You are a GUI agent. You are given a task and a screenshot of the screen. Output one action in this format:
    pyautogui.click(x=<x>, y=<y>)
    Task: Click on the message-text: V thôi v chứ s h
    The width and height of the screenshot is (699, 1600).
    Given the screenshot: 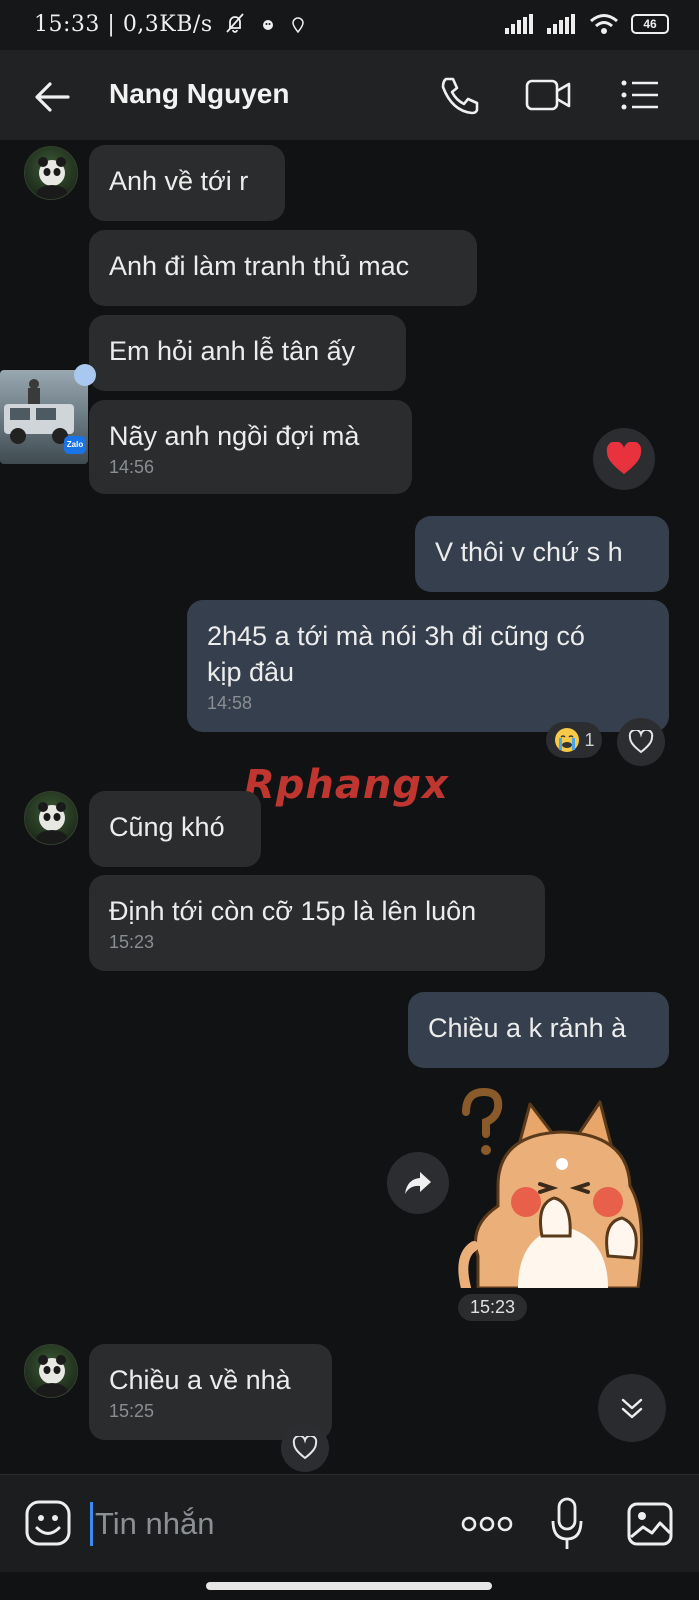 What is the action you would take?
    pyautogui.click(x=529, y=552)
    